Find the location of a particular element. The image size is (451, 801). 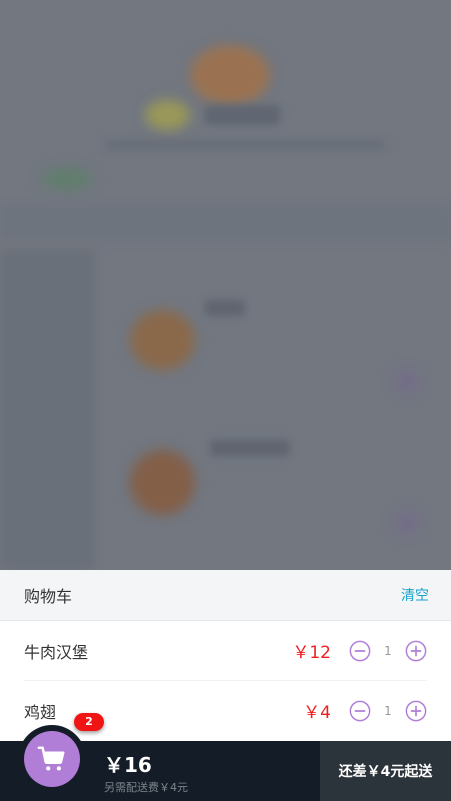

cart-footer-bar: 2 ￥16 另需配送费￥4元 还差￥4元起送 is located at coordinates (225, 757).